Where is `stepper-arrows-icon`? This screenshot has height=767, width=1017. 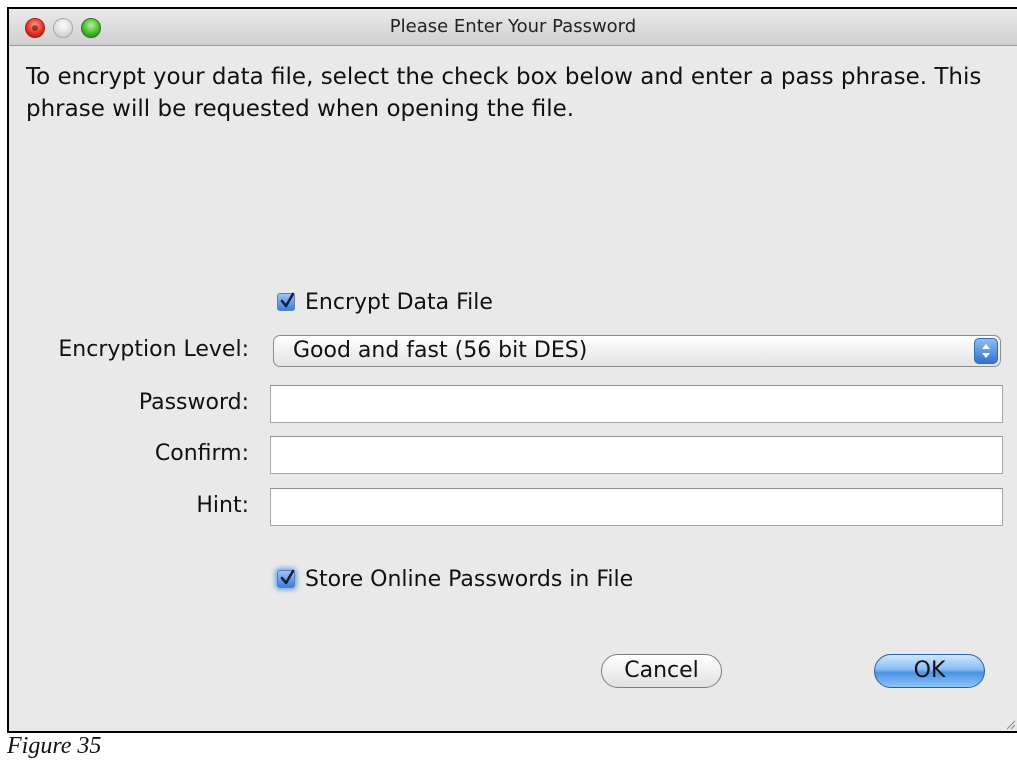
stepper-arrows-icon is located at coordinates (986, 351).